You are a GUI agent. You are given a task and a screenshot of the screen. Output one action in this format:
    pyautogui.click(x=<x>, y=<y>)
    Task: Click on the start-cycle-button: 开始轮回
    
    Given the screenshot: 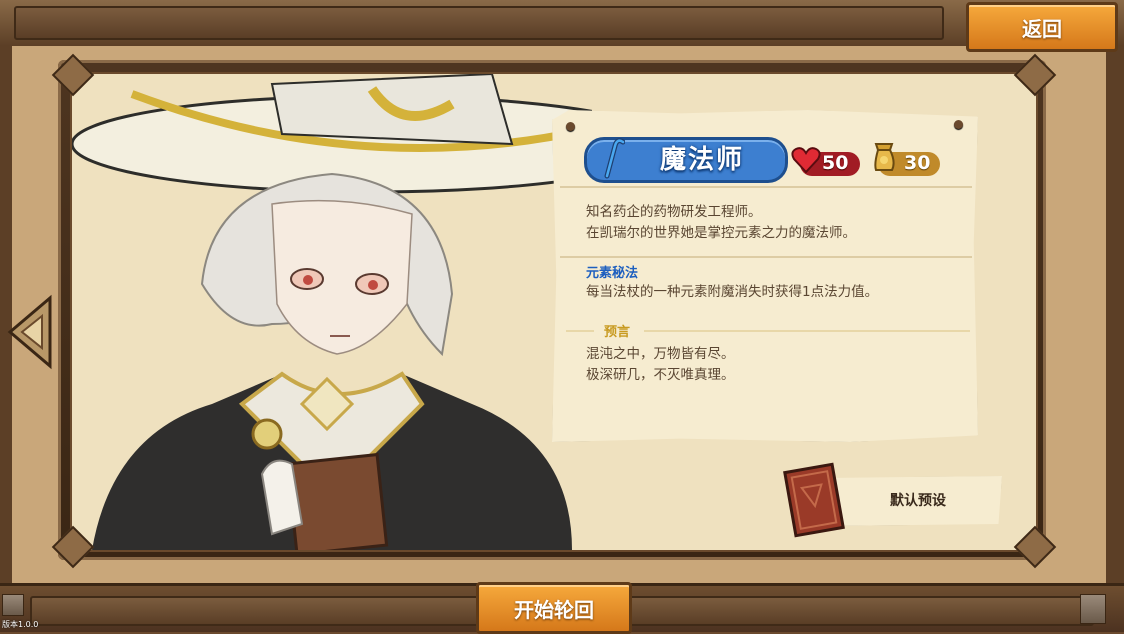 What is the action you would take?
    pyautogui.click(x=554, y=608)
    